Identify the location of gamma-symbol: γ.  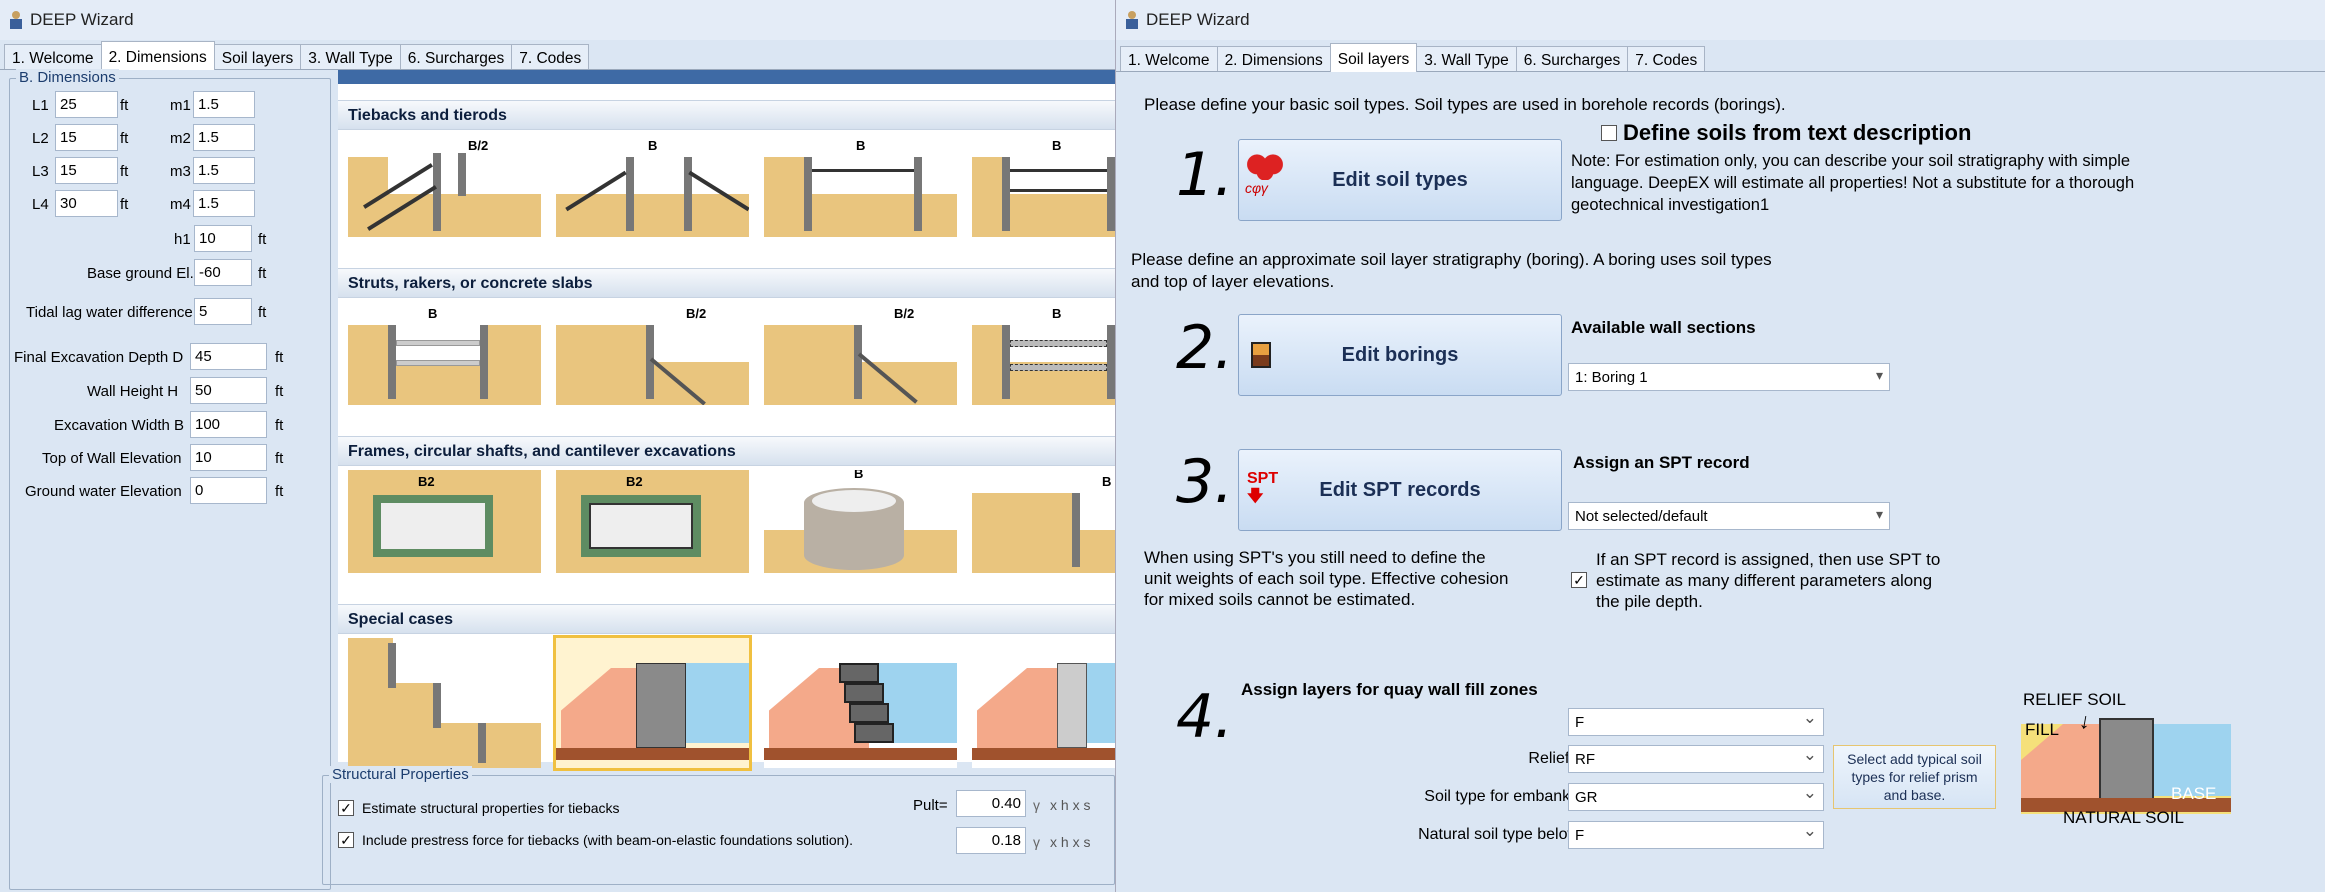
(1036, 842).